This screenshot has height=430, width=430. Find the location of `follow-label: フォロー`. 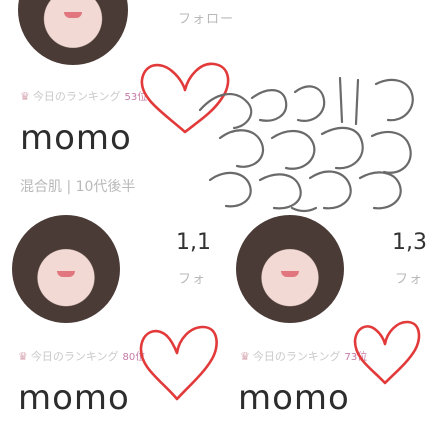

follow-label: フォロー is located at coordinates (206, 19).